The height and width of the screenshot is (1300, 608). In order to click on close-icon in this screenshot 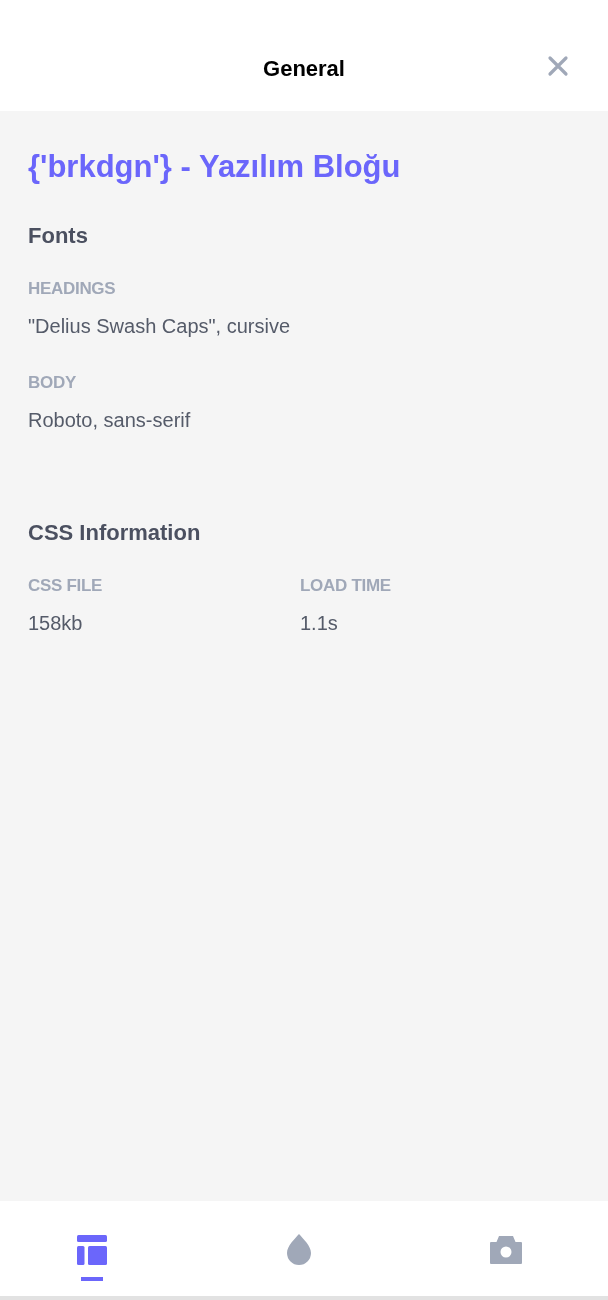, I will do `click(558, 66)`.